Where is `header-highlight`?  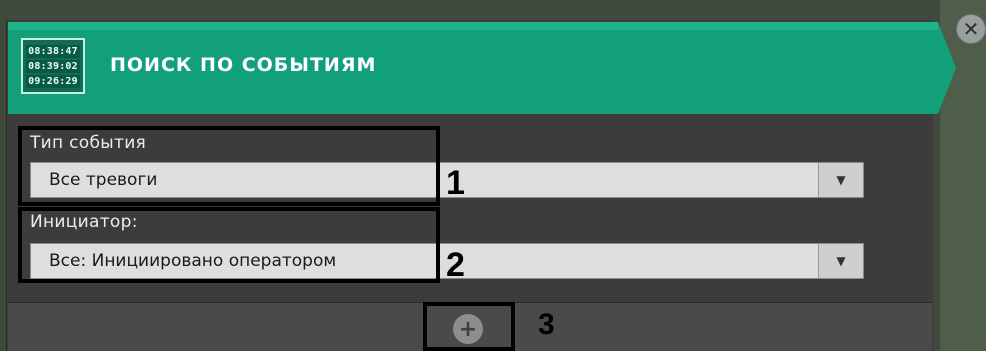 header-highlight is located at coordinates (473, 26).